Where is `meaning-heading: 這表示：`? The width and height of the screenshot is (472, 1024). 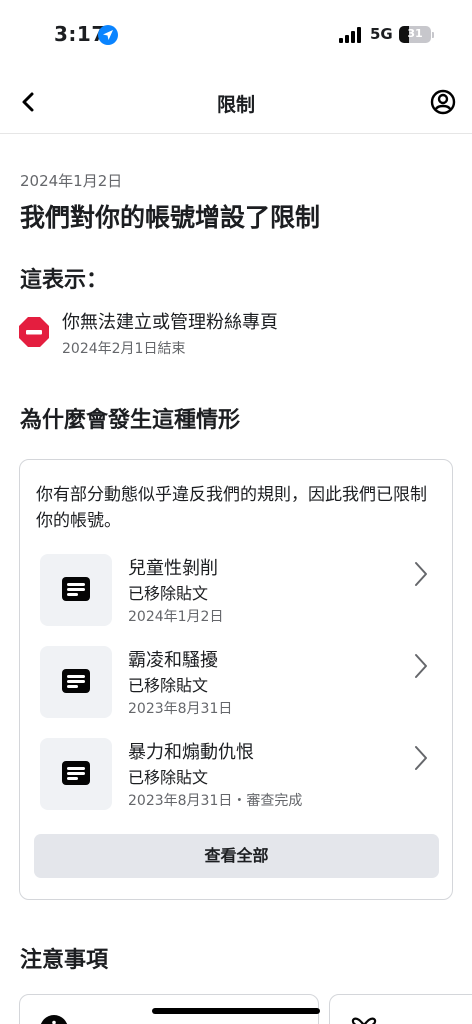
meaning-heading: 這表示： is located at coordinates (64, 280).